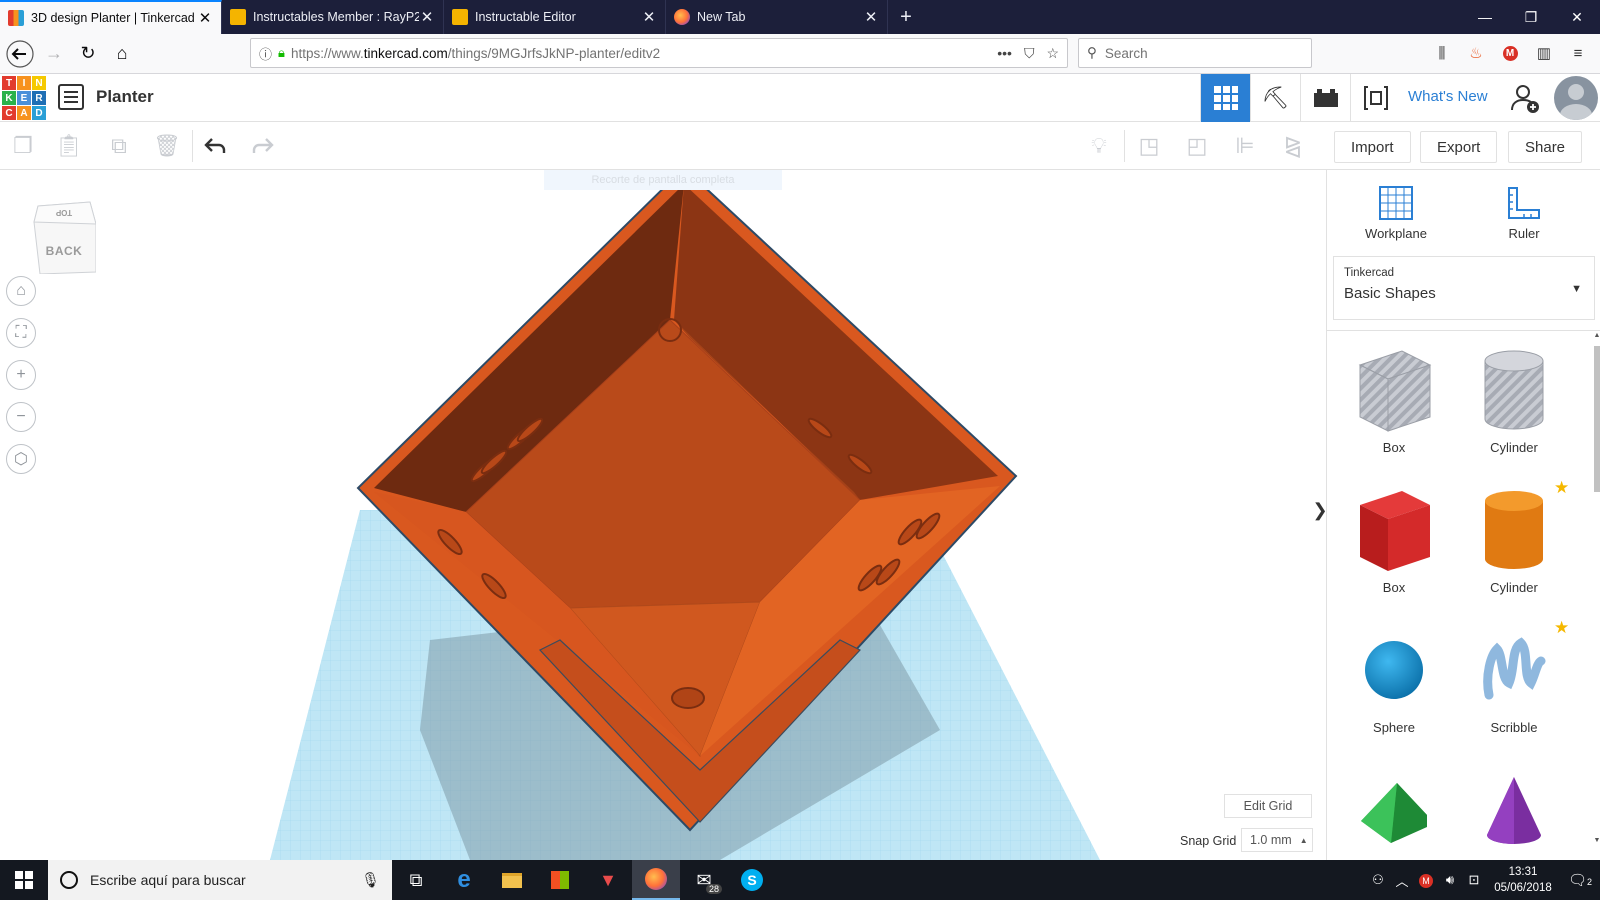 This screenshot has height=900, width=1600. I want to click on blocks-pickaxe-icon: ⛏, so click(1275, 98).